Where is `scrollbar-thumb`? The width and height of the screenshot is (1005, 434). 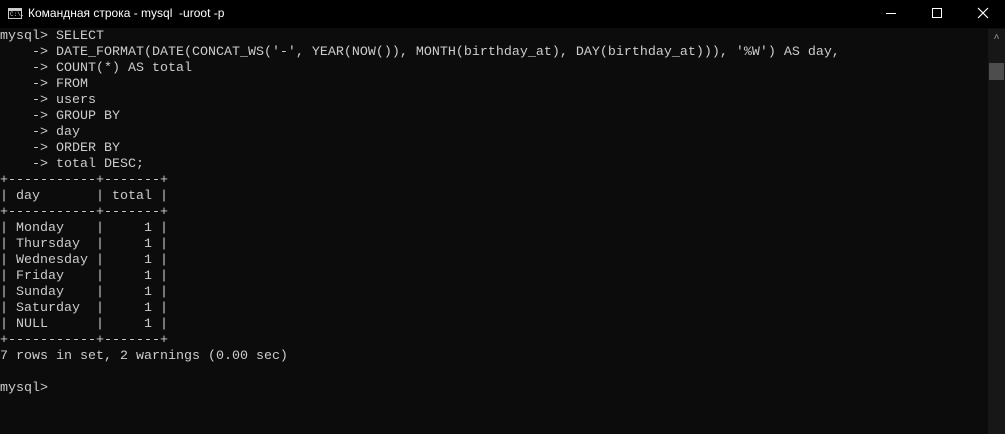
scrollbar-thumb is located at coordinates (996, 71).